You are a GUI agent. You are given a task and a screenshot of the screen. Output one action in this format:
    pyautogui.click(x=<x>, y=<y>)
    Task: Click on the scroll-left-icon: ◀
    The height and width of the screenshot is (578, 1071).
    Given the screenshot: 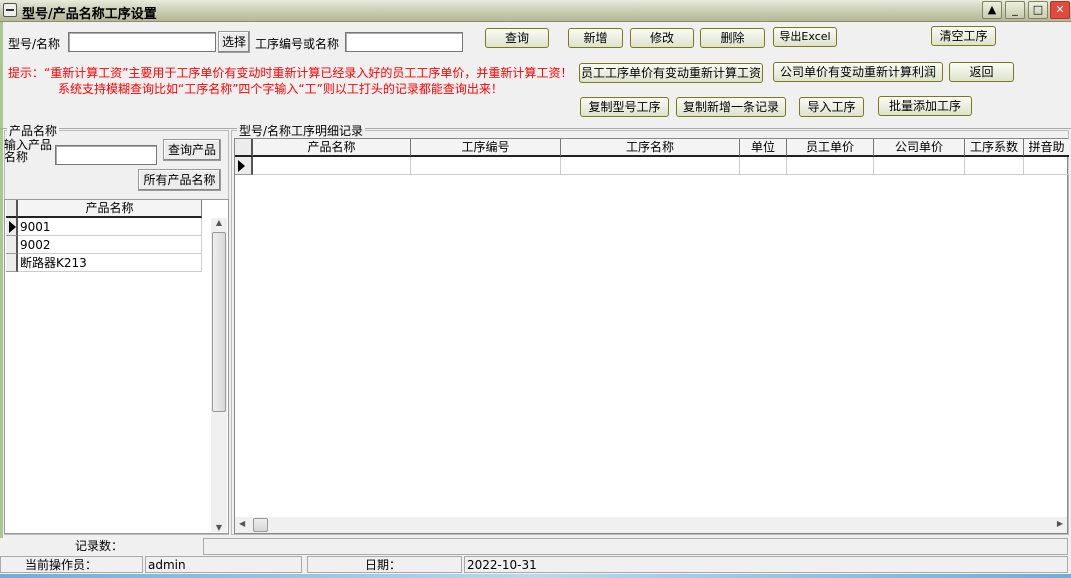 What is the action you would take?
    pyautogui.click(x=242, y=523)
    